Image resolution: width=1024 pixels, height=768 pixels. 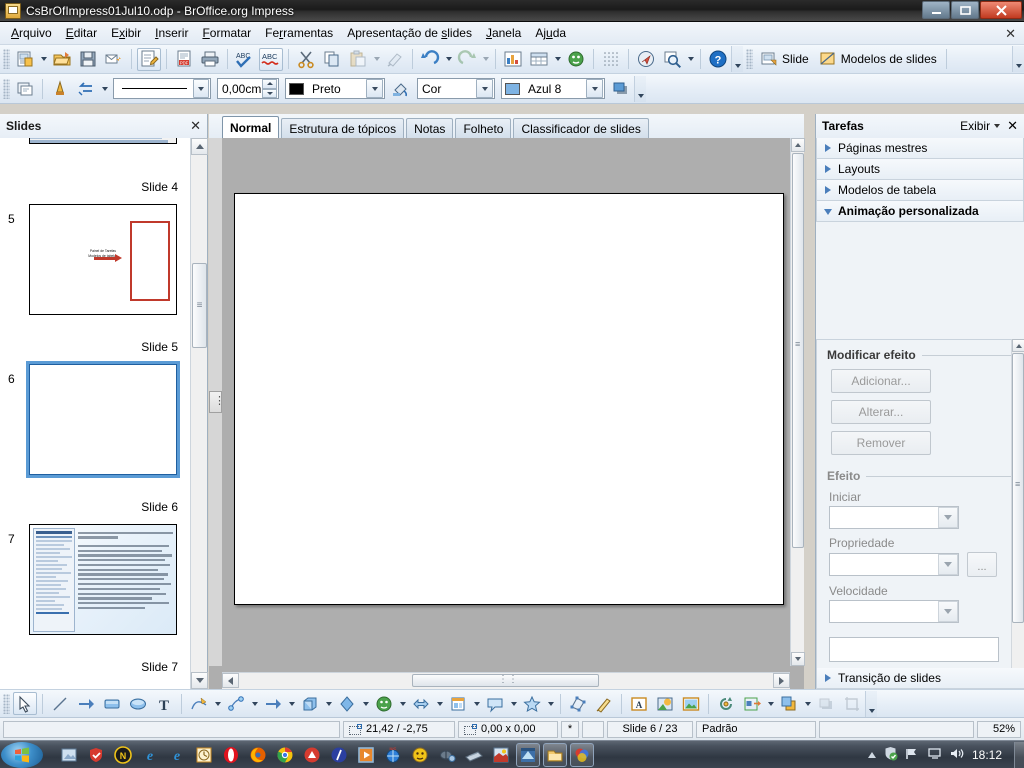 I want to click on rectangle-icon, so click(x=112, y=703).